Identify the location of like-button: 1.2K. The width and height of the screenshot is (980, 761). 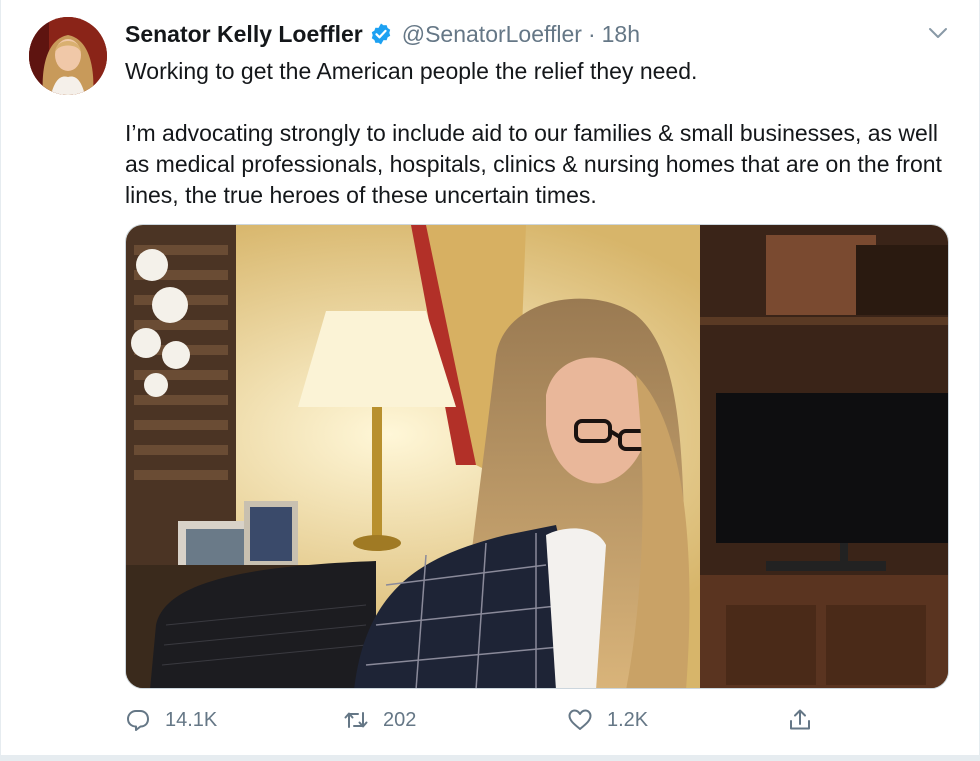
(607, 720).